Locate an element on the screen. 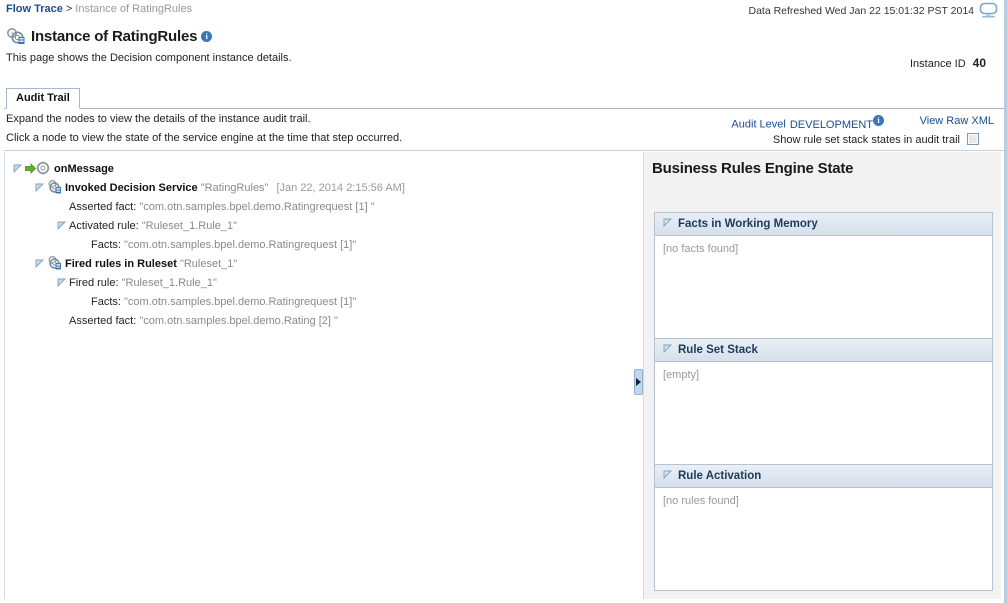 The height and width of the screenshot is (603, 1007). panel-splitter-handle is located at coordinates (638, 382).